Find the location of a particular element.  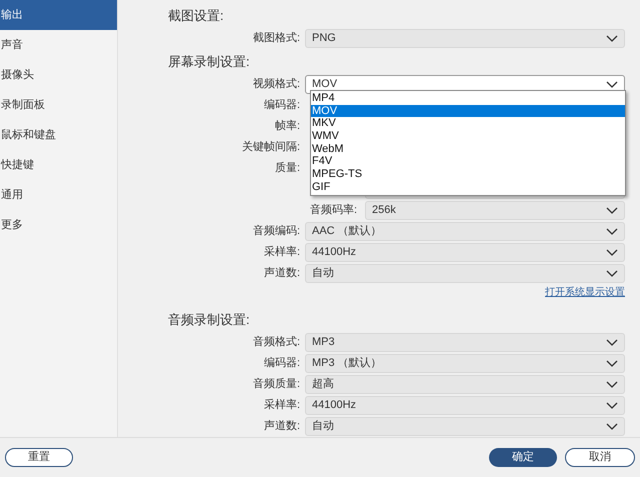

field-label: 音频码率: is located at coordinates (334, 210).